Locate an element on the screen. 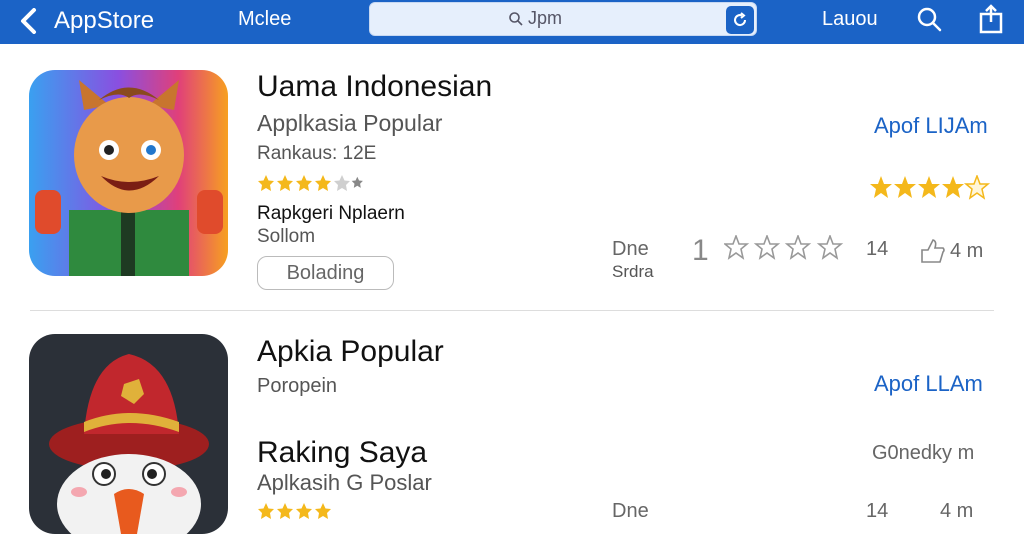 The height and width of the screenshot is (534, 1024). app-action-link: Apof LIJAm is located at coordinates (931, 126).